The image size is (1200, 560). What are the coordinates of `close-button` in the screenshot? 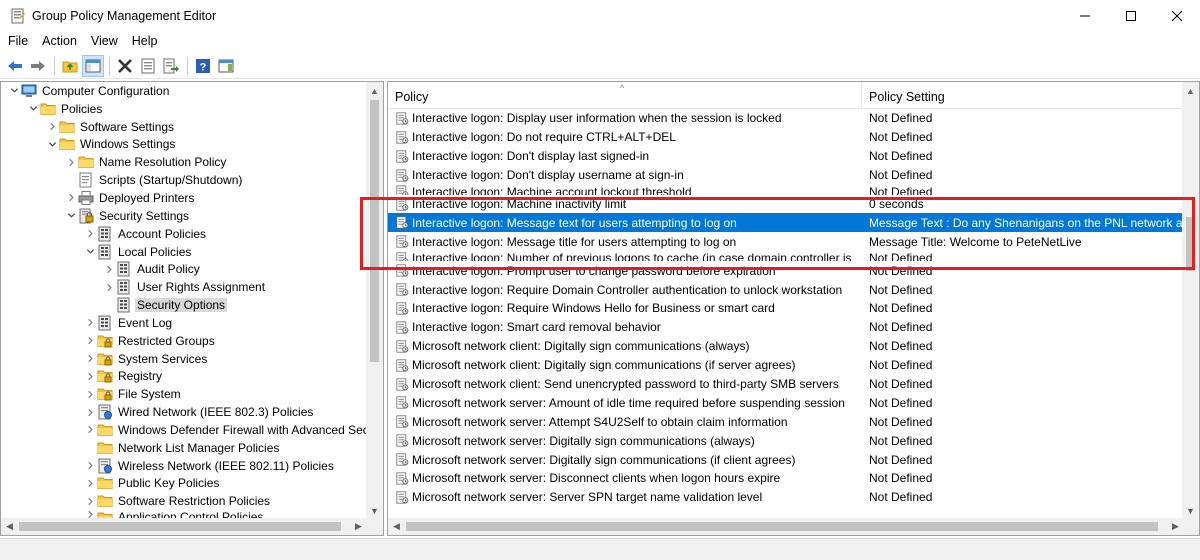 It's located at (1177, 15).